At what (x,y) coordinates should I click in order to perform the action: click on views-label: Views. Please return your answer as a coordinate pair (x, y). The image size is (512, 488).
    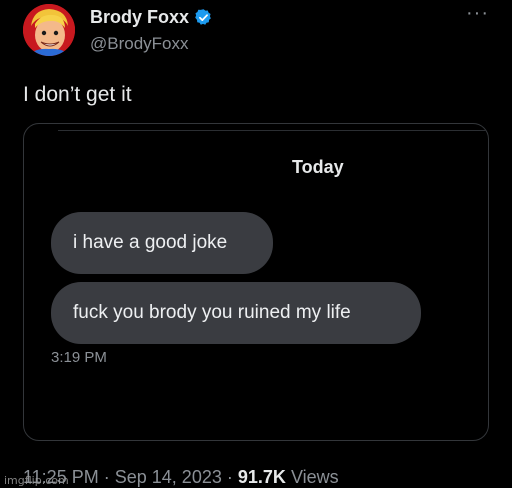
    Looking at the image, I should click on (314, 477).